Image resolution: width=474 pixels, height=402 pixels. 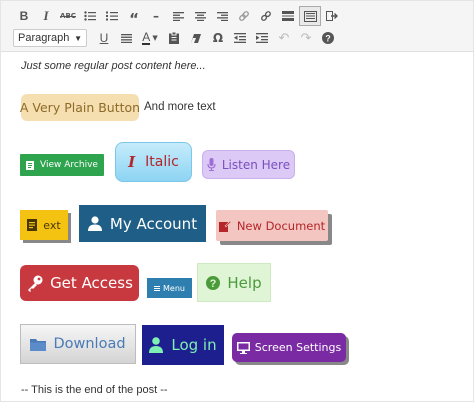 I want to click on format-select: Paragraph ▼, so click(x=50, y=38).